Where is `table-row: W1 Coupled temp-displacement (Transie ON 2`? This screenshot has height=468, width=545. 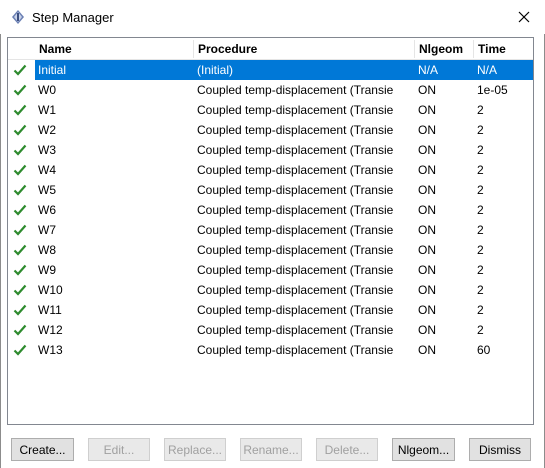
table-row: W1 Coupled temp-displacement (Transie ON 2 is located at coordinates (270, 110).